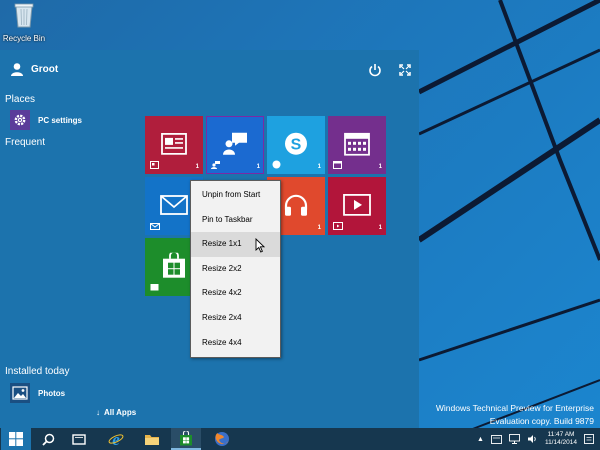 This screenshot has height=450, width=600. What do you see at coordinates (560, 442) in the screenshot?
I see `clock-date: 11/14/2014` at bounding box center [560, 442].